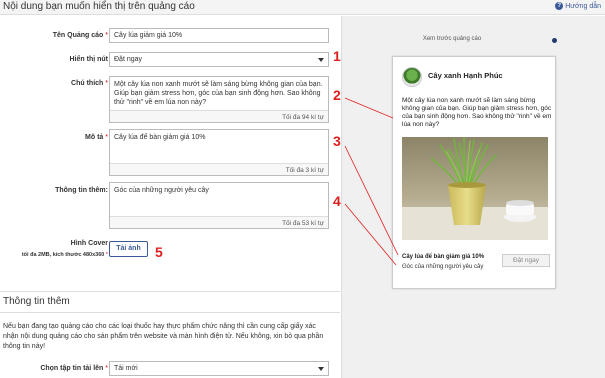 This screenshot has width=605, height=378. What do you see at coordinates (465, 75) in the screenshot?
I see `page-name: Cây xanh Hạnh Phúc` at bounding box center [465, 75].